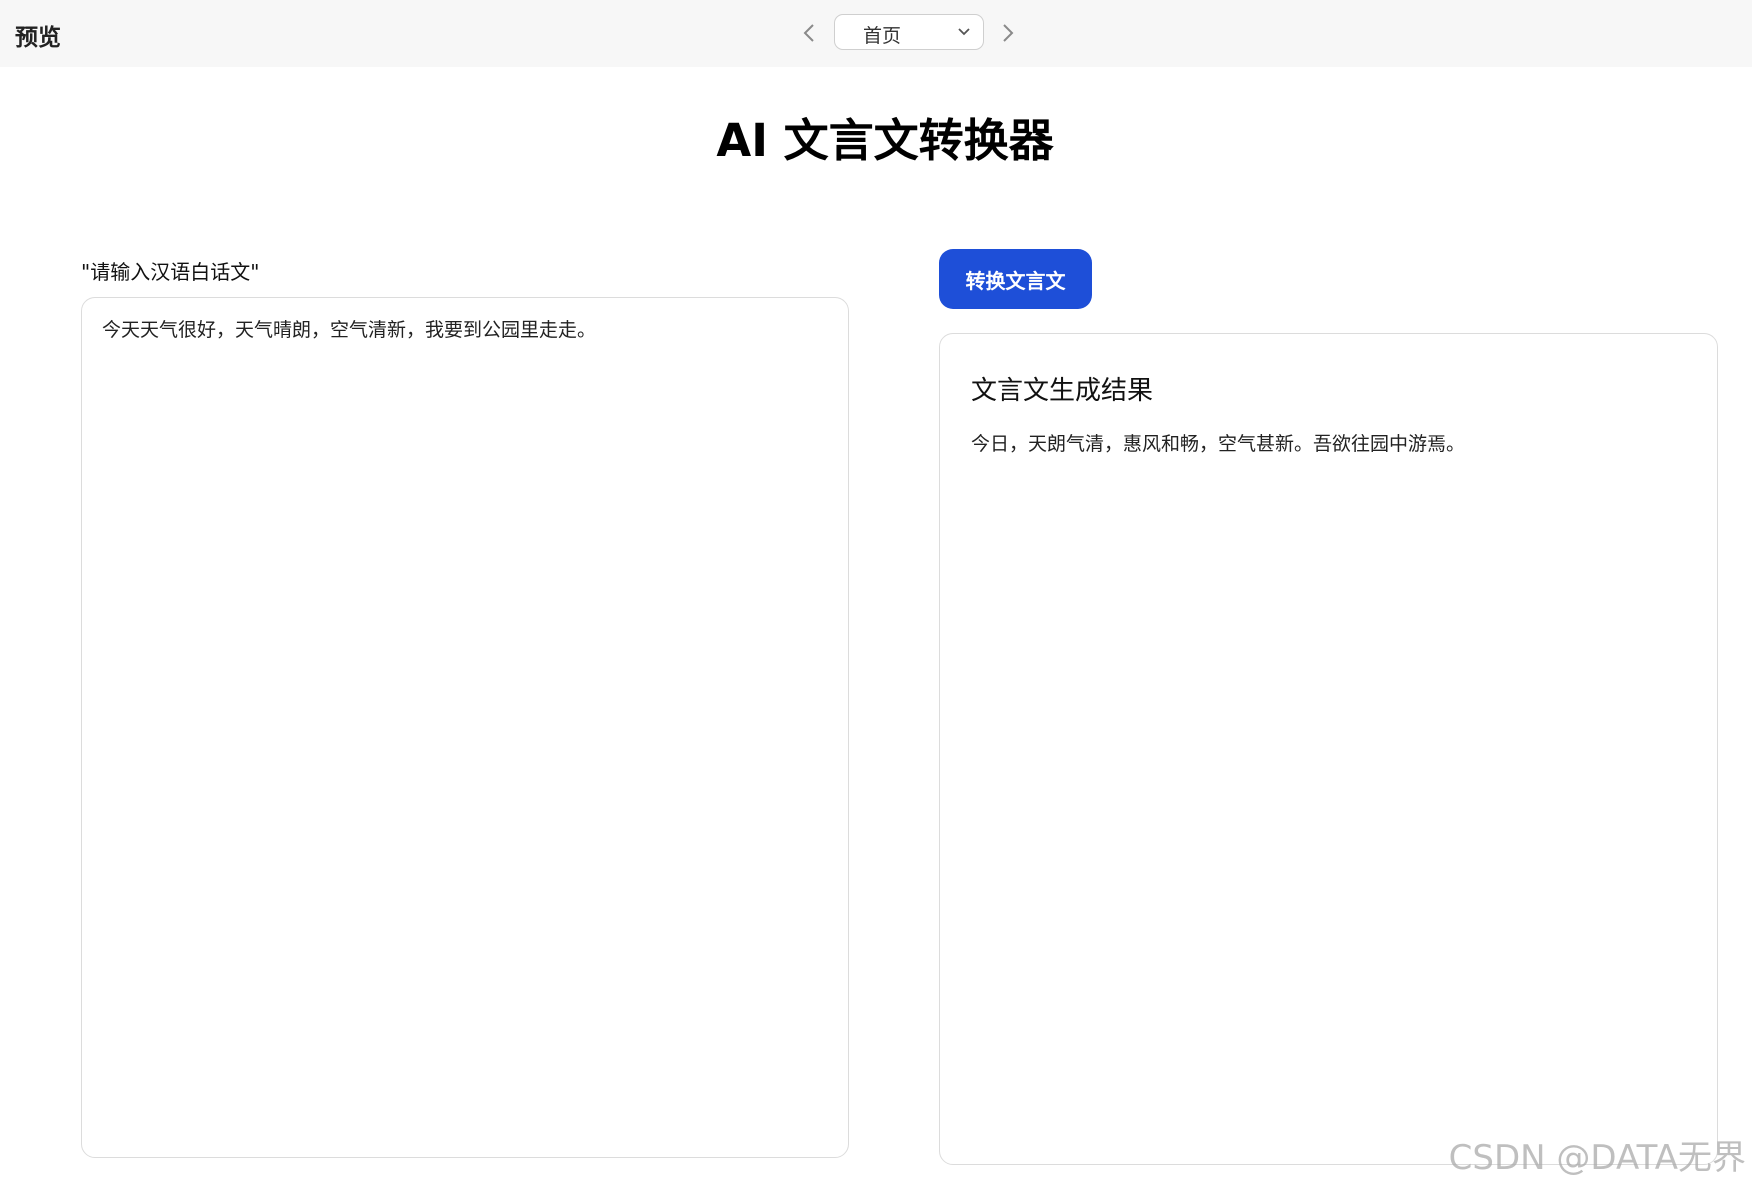 This screenshot has width=1752, height=1191. What do you see at coordinates (964, 32) in the screenshot?
I see `chevron-down-icon` at bounding box center [964, 32].